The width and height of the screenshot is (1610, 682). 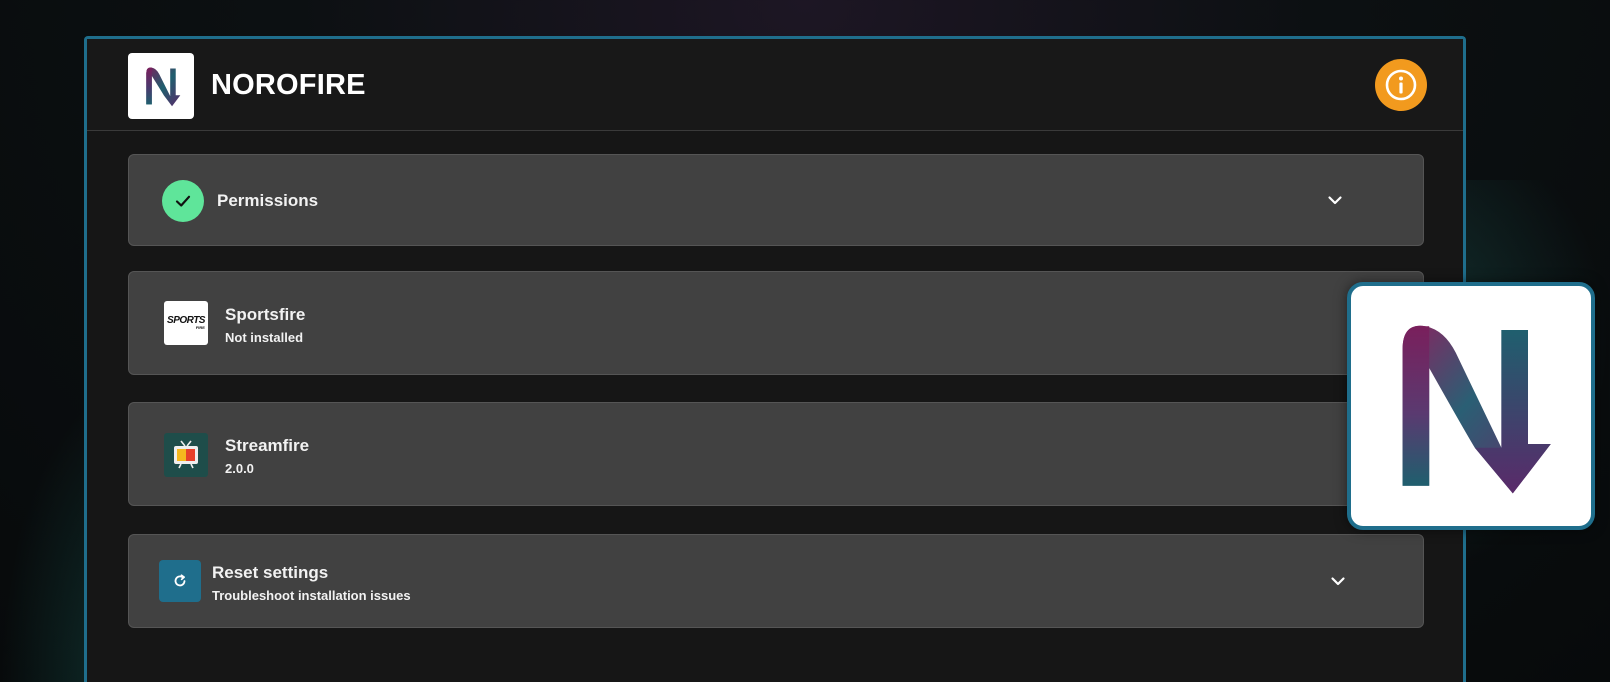 I want to click on app-title: NOROFIRE, so click(x=288, y=85).